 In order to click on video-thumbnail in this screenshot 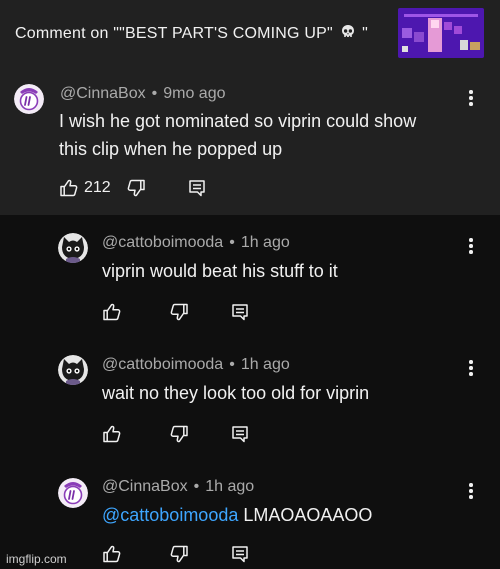, I will do `click(441, 33)`.